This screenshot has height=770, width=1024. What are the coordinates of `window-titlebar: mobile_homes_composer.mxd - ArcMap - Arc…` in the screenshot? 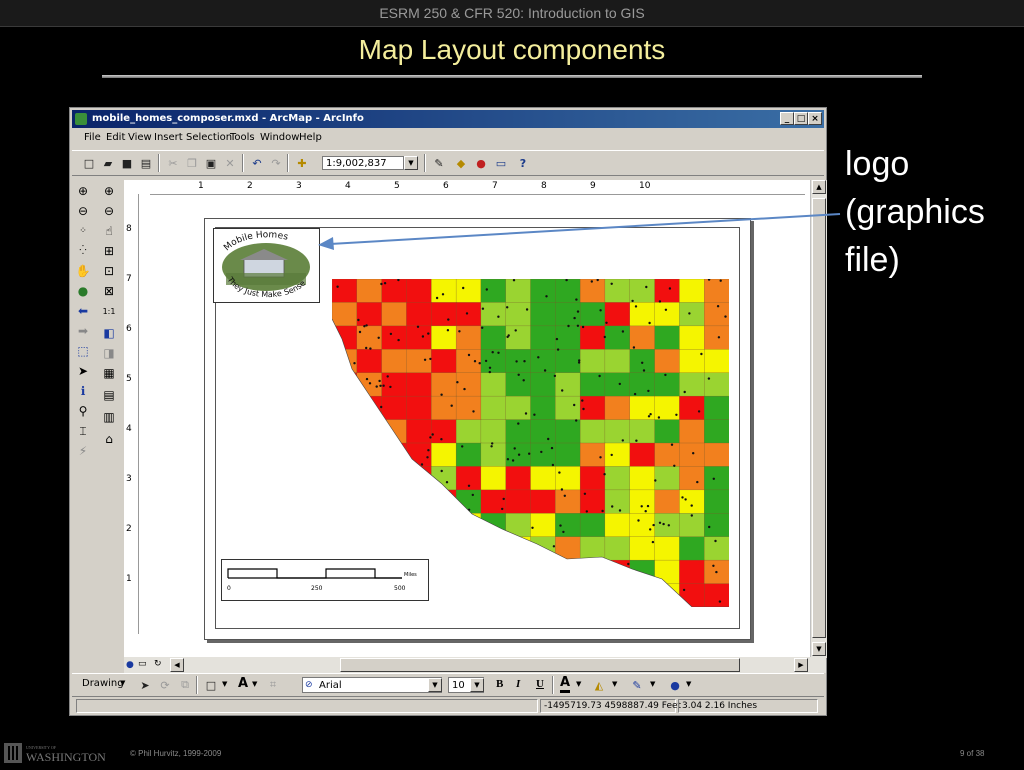 It's located at (448, 119).